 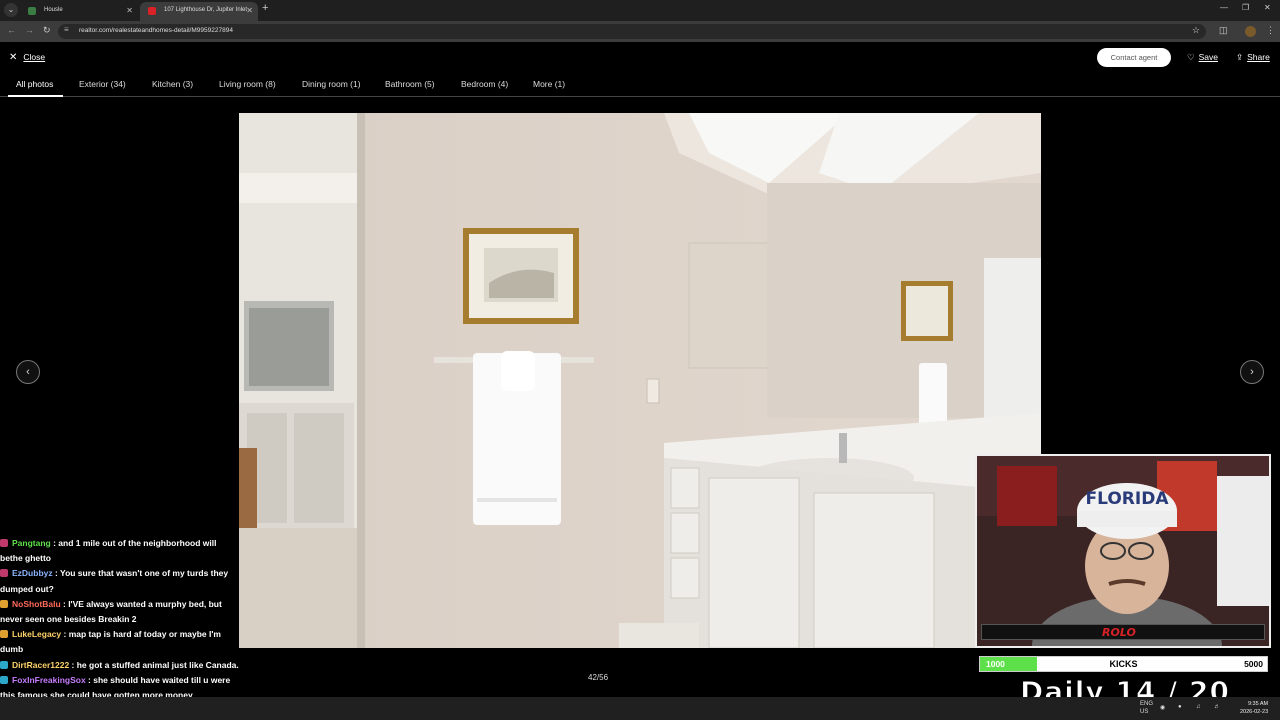 What do you see at coordinates (35, 96) in the screenshot?
I see `active-tab-indicator` at bounding box center [35, 96].